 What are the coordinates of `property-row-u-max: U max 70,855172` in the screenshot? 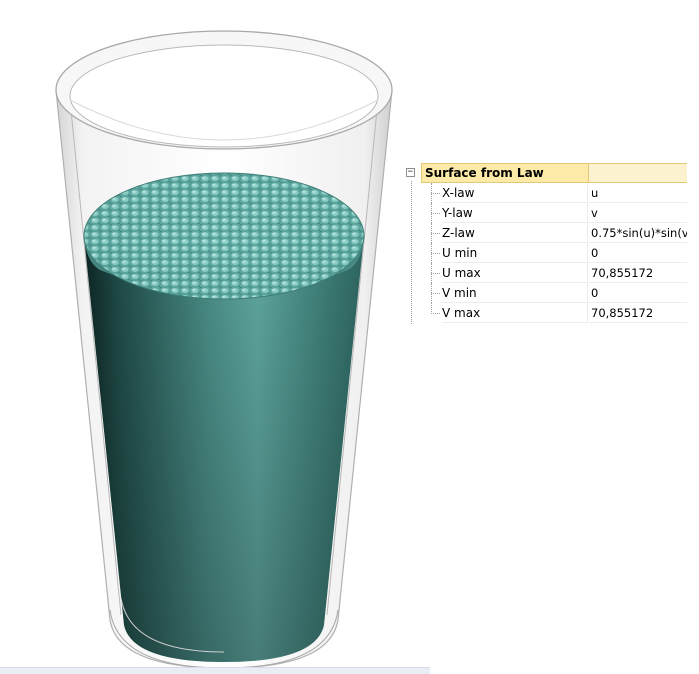 It's located at (544, 273).